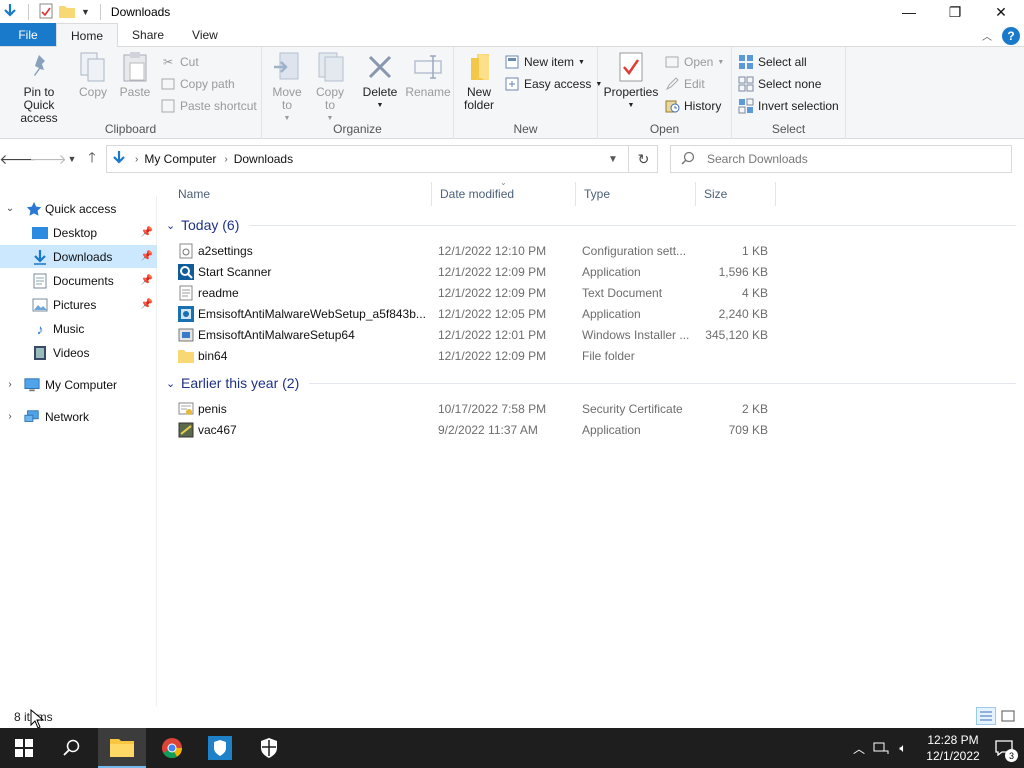 Image resolution: width=1024 pixels, height=768 pixels. Describe the element at coordinates (382, 159) in the screenshot. I see `address-bar: › My Computer › Downloads` at that location.